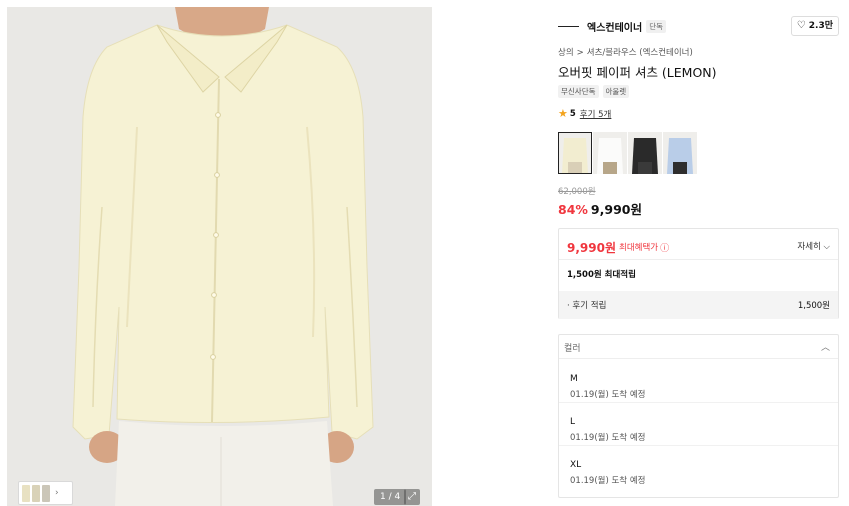 The height and width of the screenshot is (506, 849). I want to click on rating-row: ★ 5 후기 5개, so click(584, 113).